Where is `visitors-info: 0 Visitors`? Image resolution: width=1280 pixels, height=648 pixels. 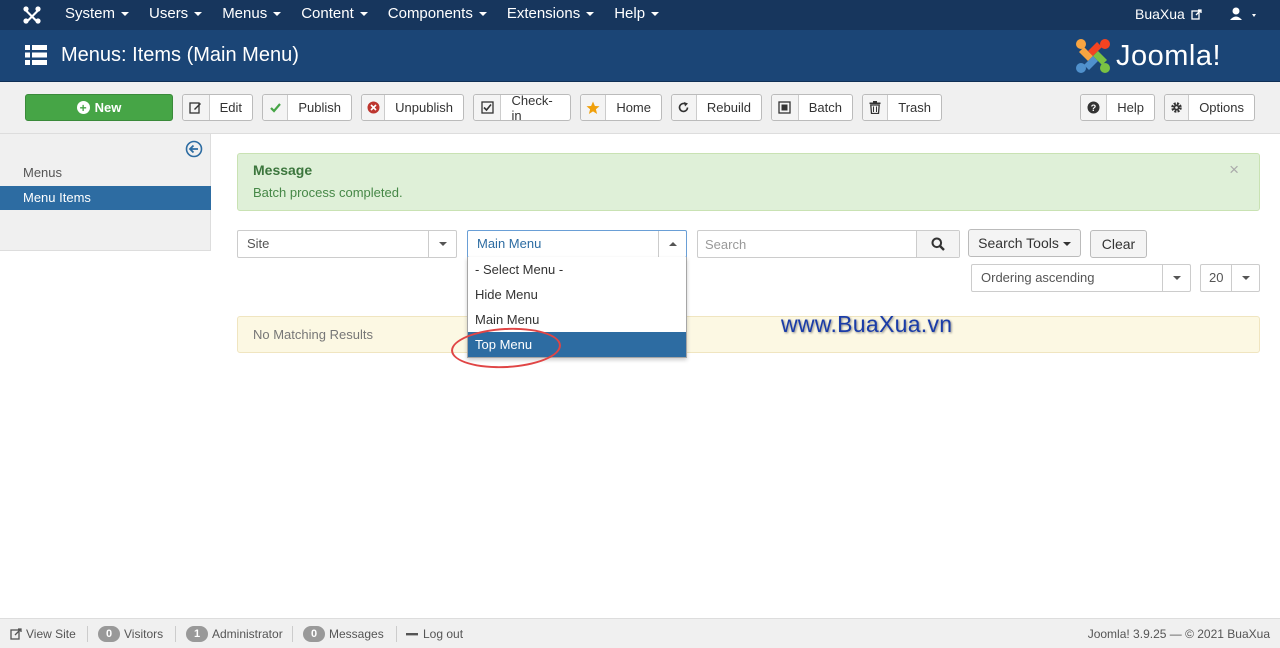
visitors-info: 0 Visitors is located at coordinates (130, 633).